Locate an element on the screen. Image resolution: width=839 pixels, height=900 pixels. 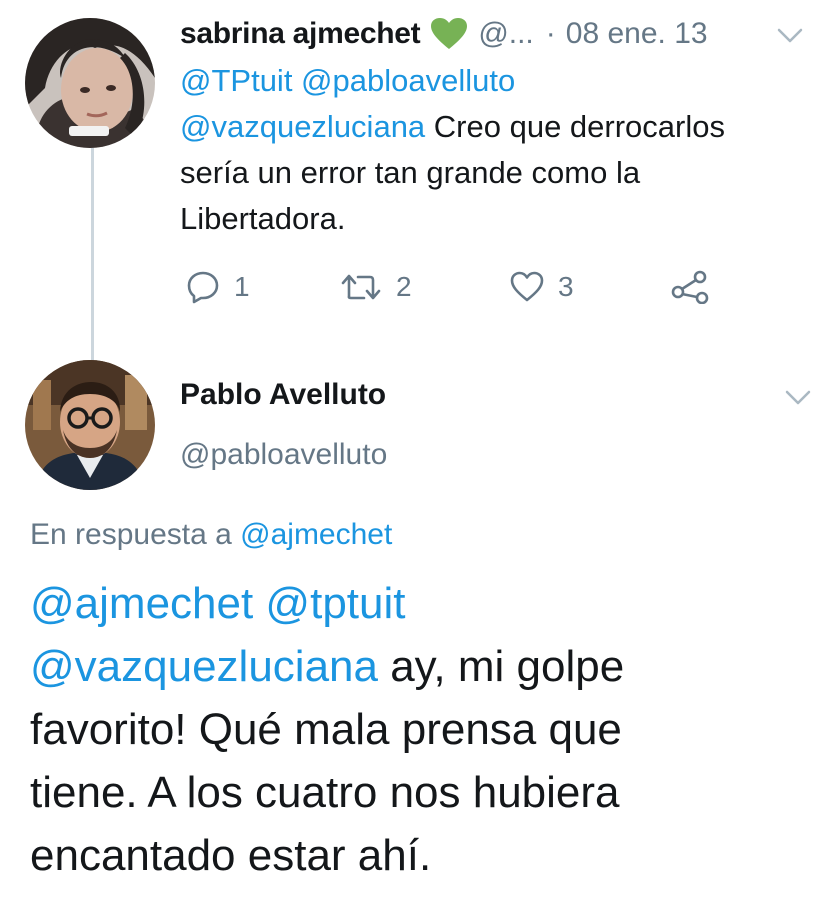
parent-tweet-header: sabrina ajmechet @... · 08 ene. 13 is located at coordinates (444, 34).